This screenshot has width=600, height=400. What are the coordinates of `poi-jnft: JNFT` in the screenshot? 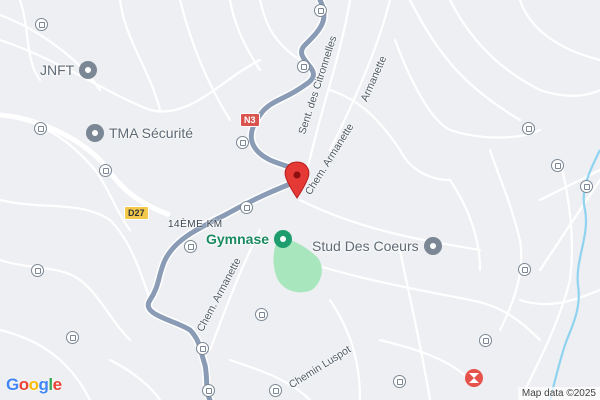 It's located at (69, 70).